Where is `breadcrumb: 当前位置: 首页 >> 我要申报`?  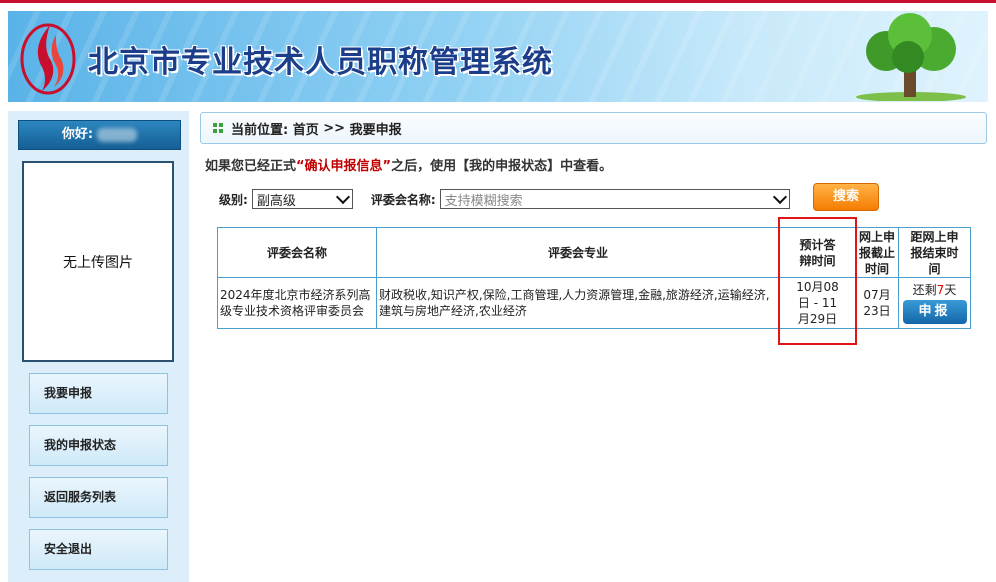 breadcrumb: 当前位置: 首页 >> 我要申报 is located at coordinates (593, 128).